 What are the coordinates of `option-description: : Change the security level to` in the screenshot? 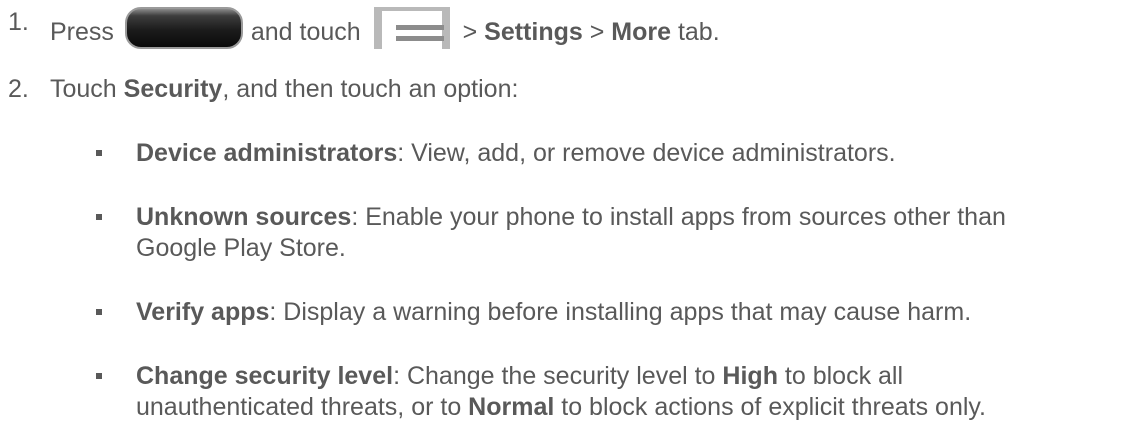 It's located at (558, 376).